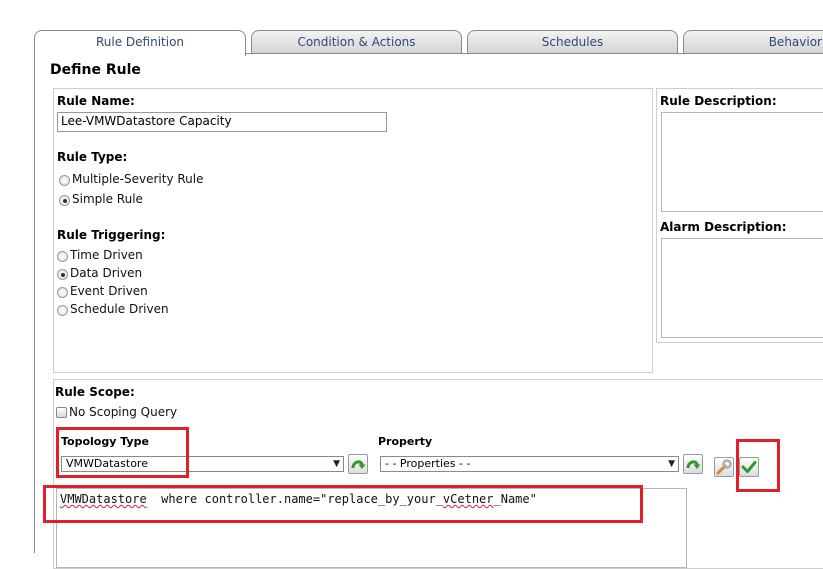  Describe the element at coordinates (742, 288) in the screenshot. I see `alarm-description-textarea` at that location.